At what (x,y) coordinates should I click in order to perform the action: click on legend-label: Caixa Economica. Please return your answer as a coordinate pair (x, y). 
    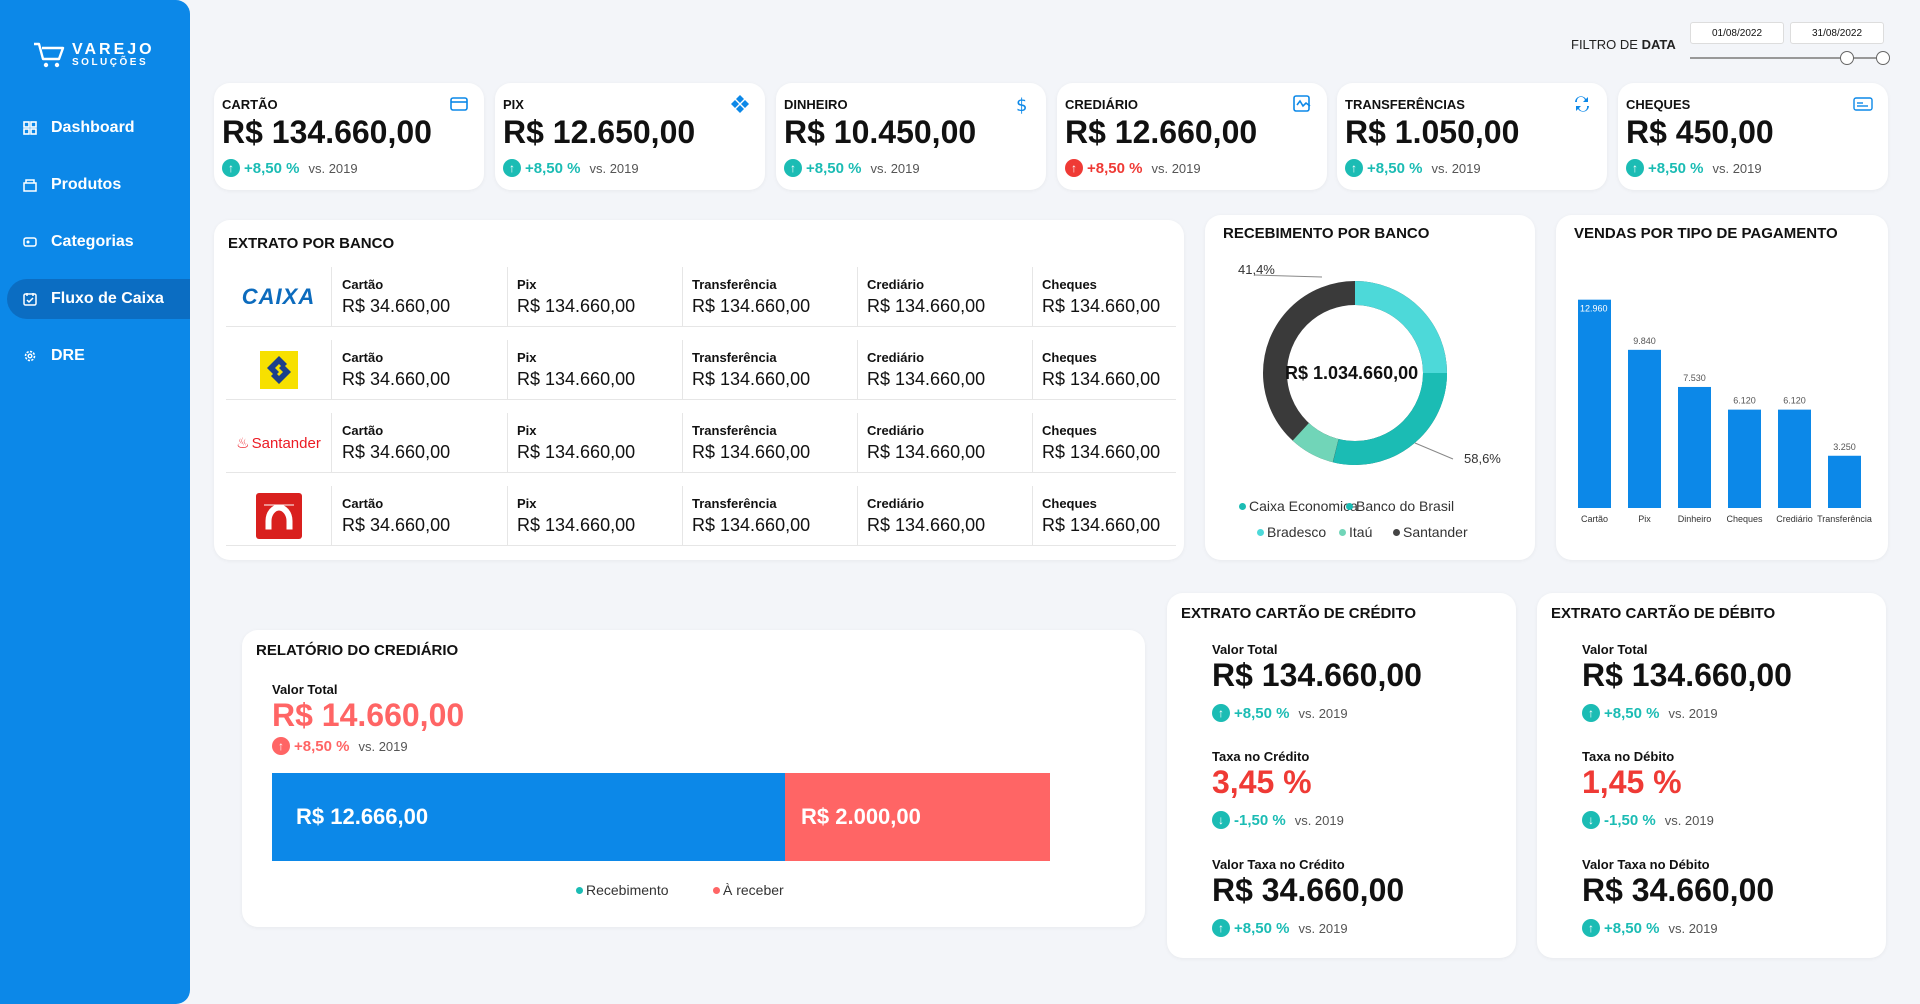
    Looking at the image, I should click on (1303, 506).